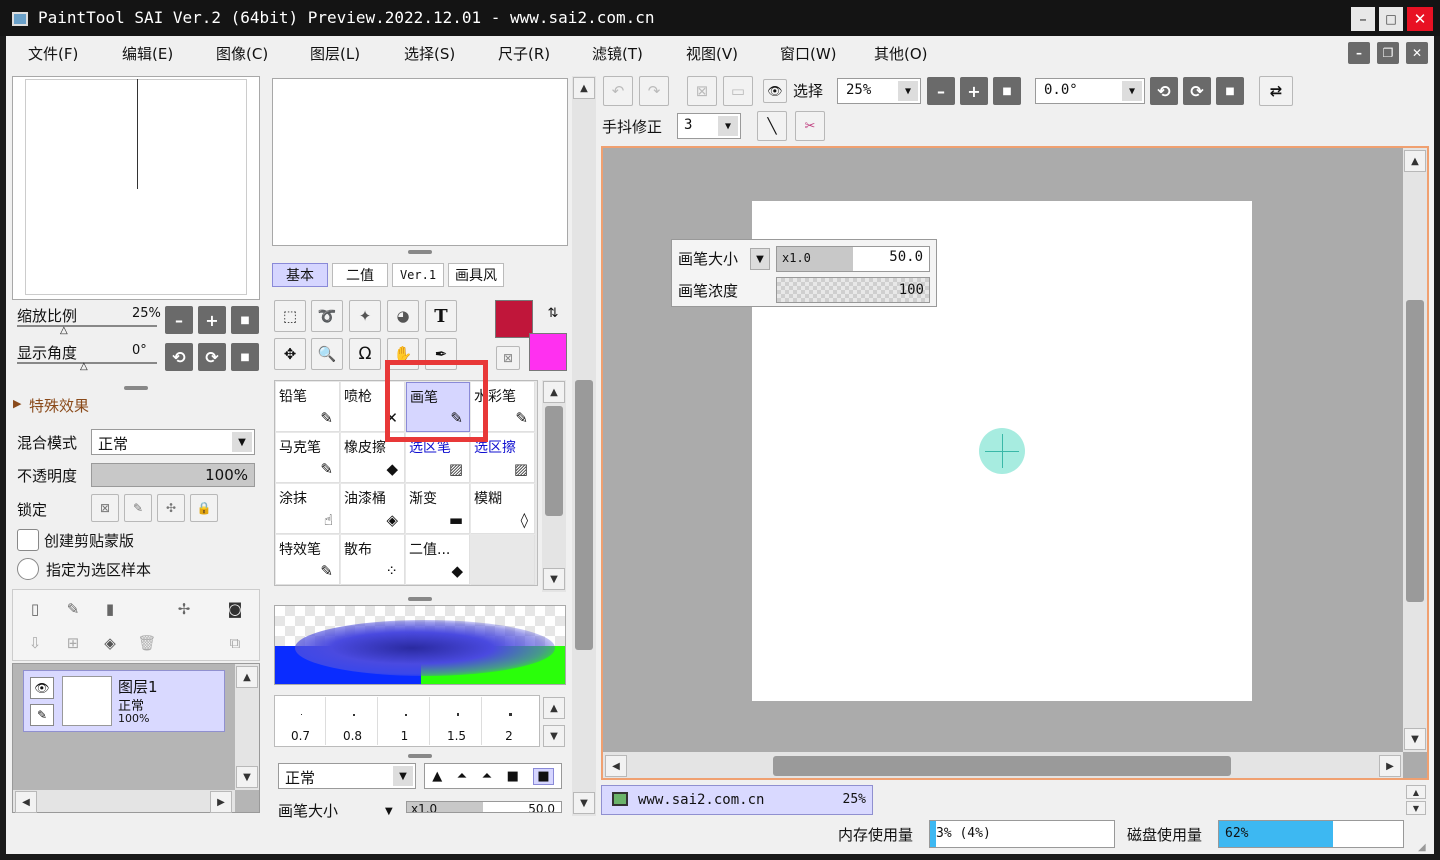 This screenshot has width=1440, height=860. What do you see at coordinates (42, 715) in the screenshot?
I see `pen-icon: ✎` at bounding box center [42, 715].